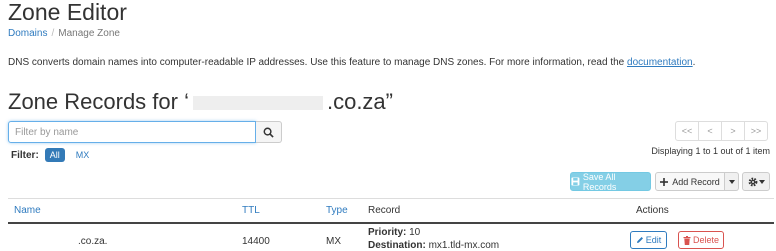 The image size is (776, 251). What do you see at coordinates (687, 131) in the screenshot?
I see `pager-first-button: <<` at bounding box center [687, 131].